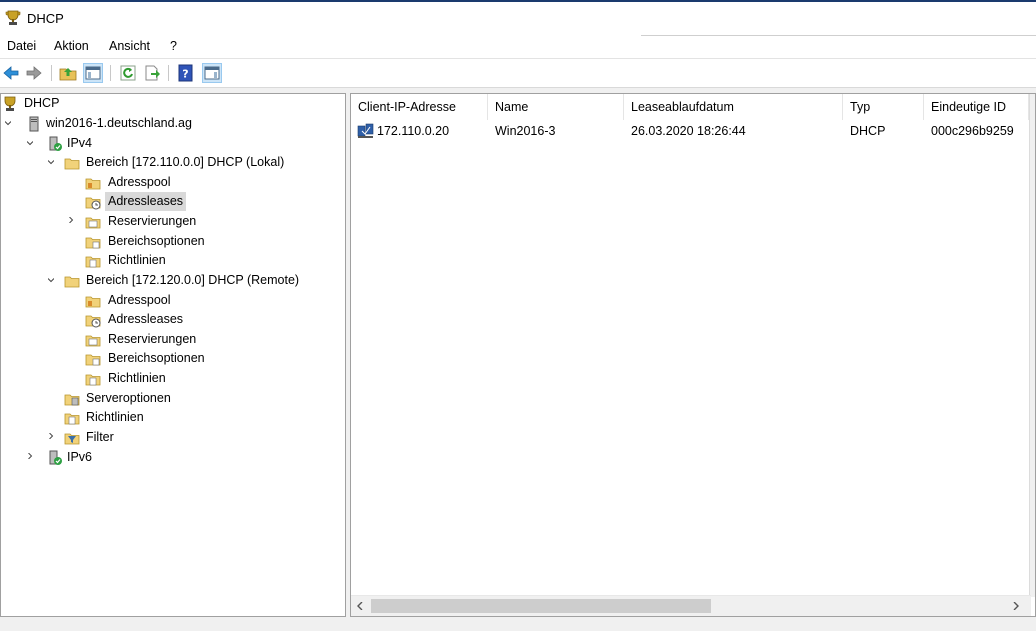 This screenshot has height=631, width=1036. What do you see at coordinates (129, 46) in the screenshot?
I see `menu-ansicht: Ansicht` at bounding box center [129, 46].